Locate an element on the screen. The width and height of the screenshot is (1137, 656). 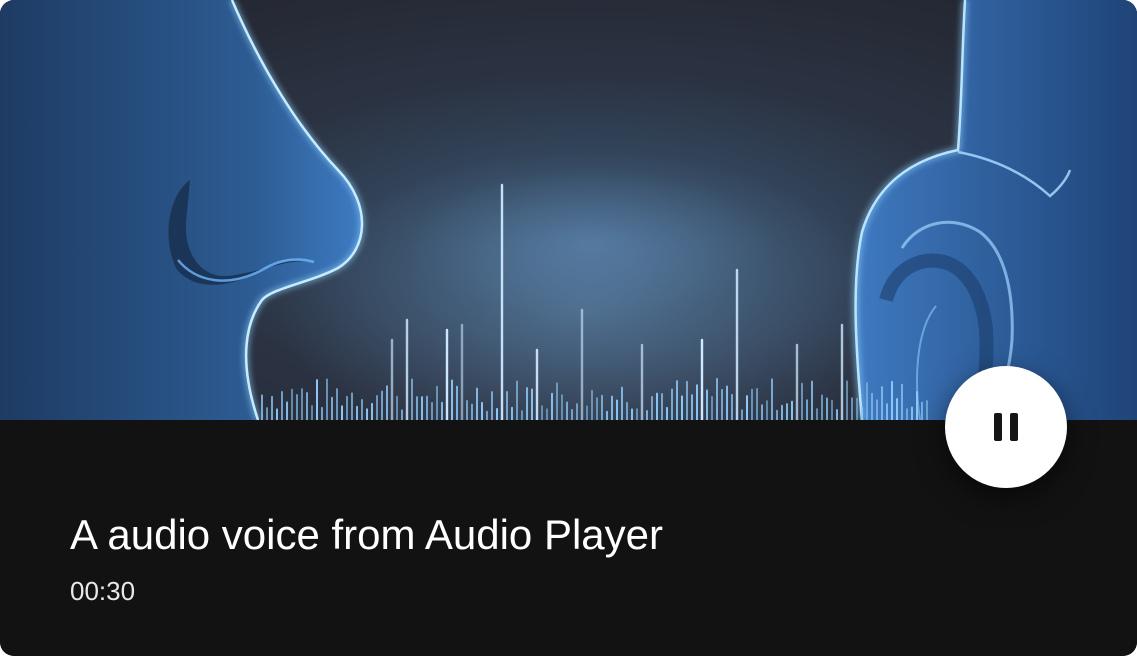
track-title: A audio voice from Audio Player is located at coordinates (367, 534).